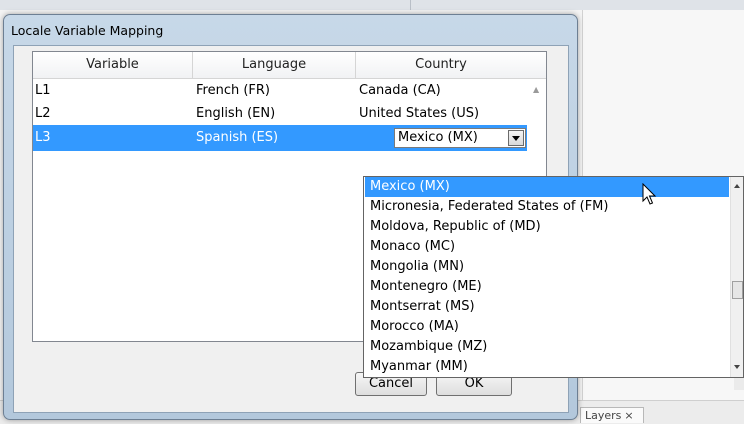 The width and height of the screenshot is (744, 424). I want to click on table-scroll-up-icon: ▲, so click(536, 89).